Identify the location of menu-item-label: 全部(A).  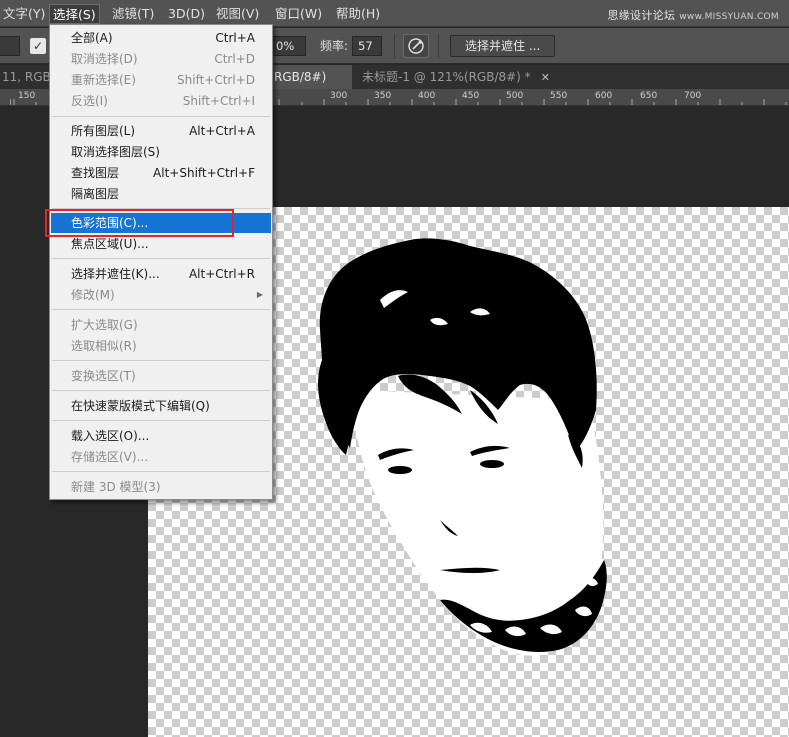
(92, 38).